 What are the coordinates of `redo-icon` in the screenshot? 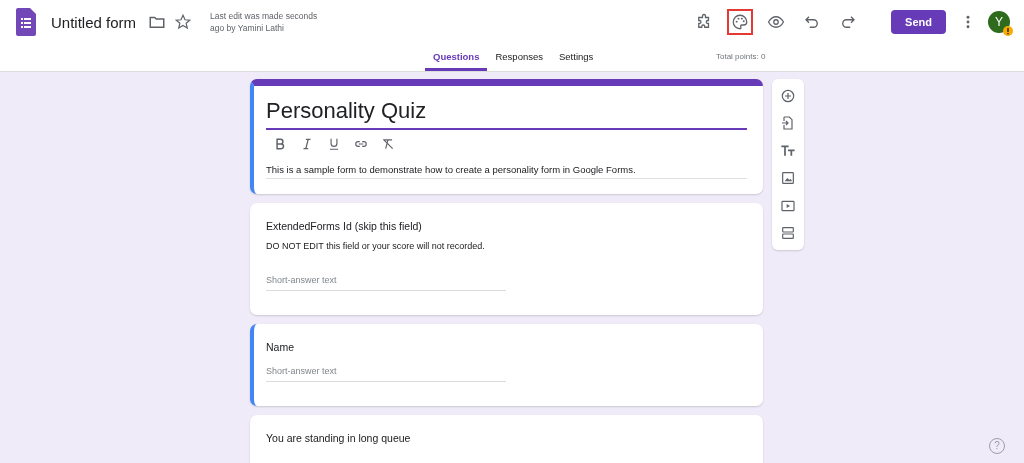 It's located at (848, 22).